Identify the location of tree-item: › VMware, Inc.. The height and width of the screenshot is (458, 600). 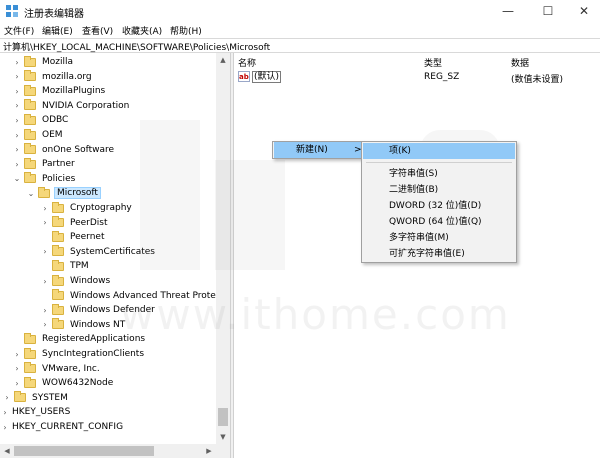
(57, 369).